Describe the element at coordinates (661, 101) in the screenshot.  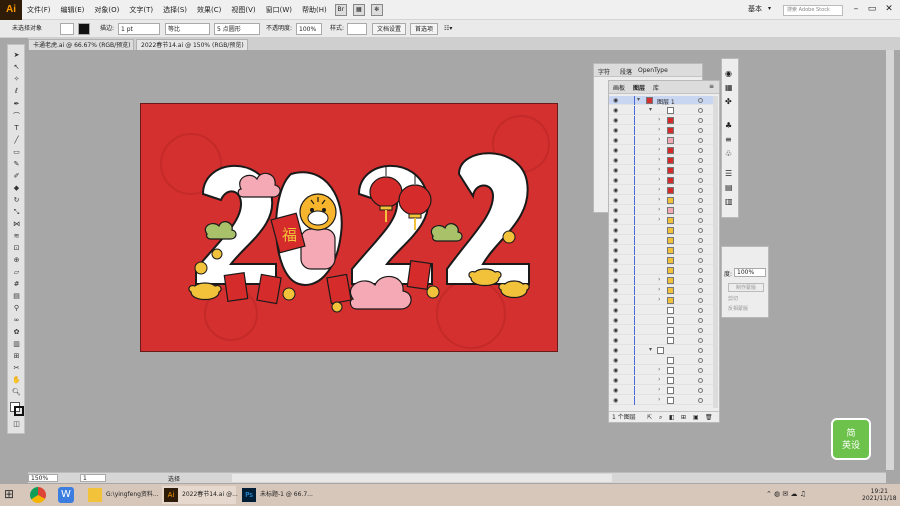
I see `layer-row-top: ◉ ▾ 图层 1` at that location.